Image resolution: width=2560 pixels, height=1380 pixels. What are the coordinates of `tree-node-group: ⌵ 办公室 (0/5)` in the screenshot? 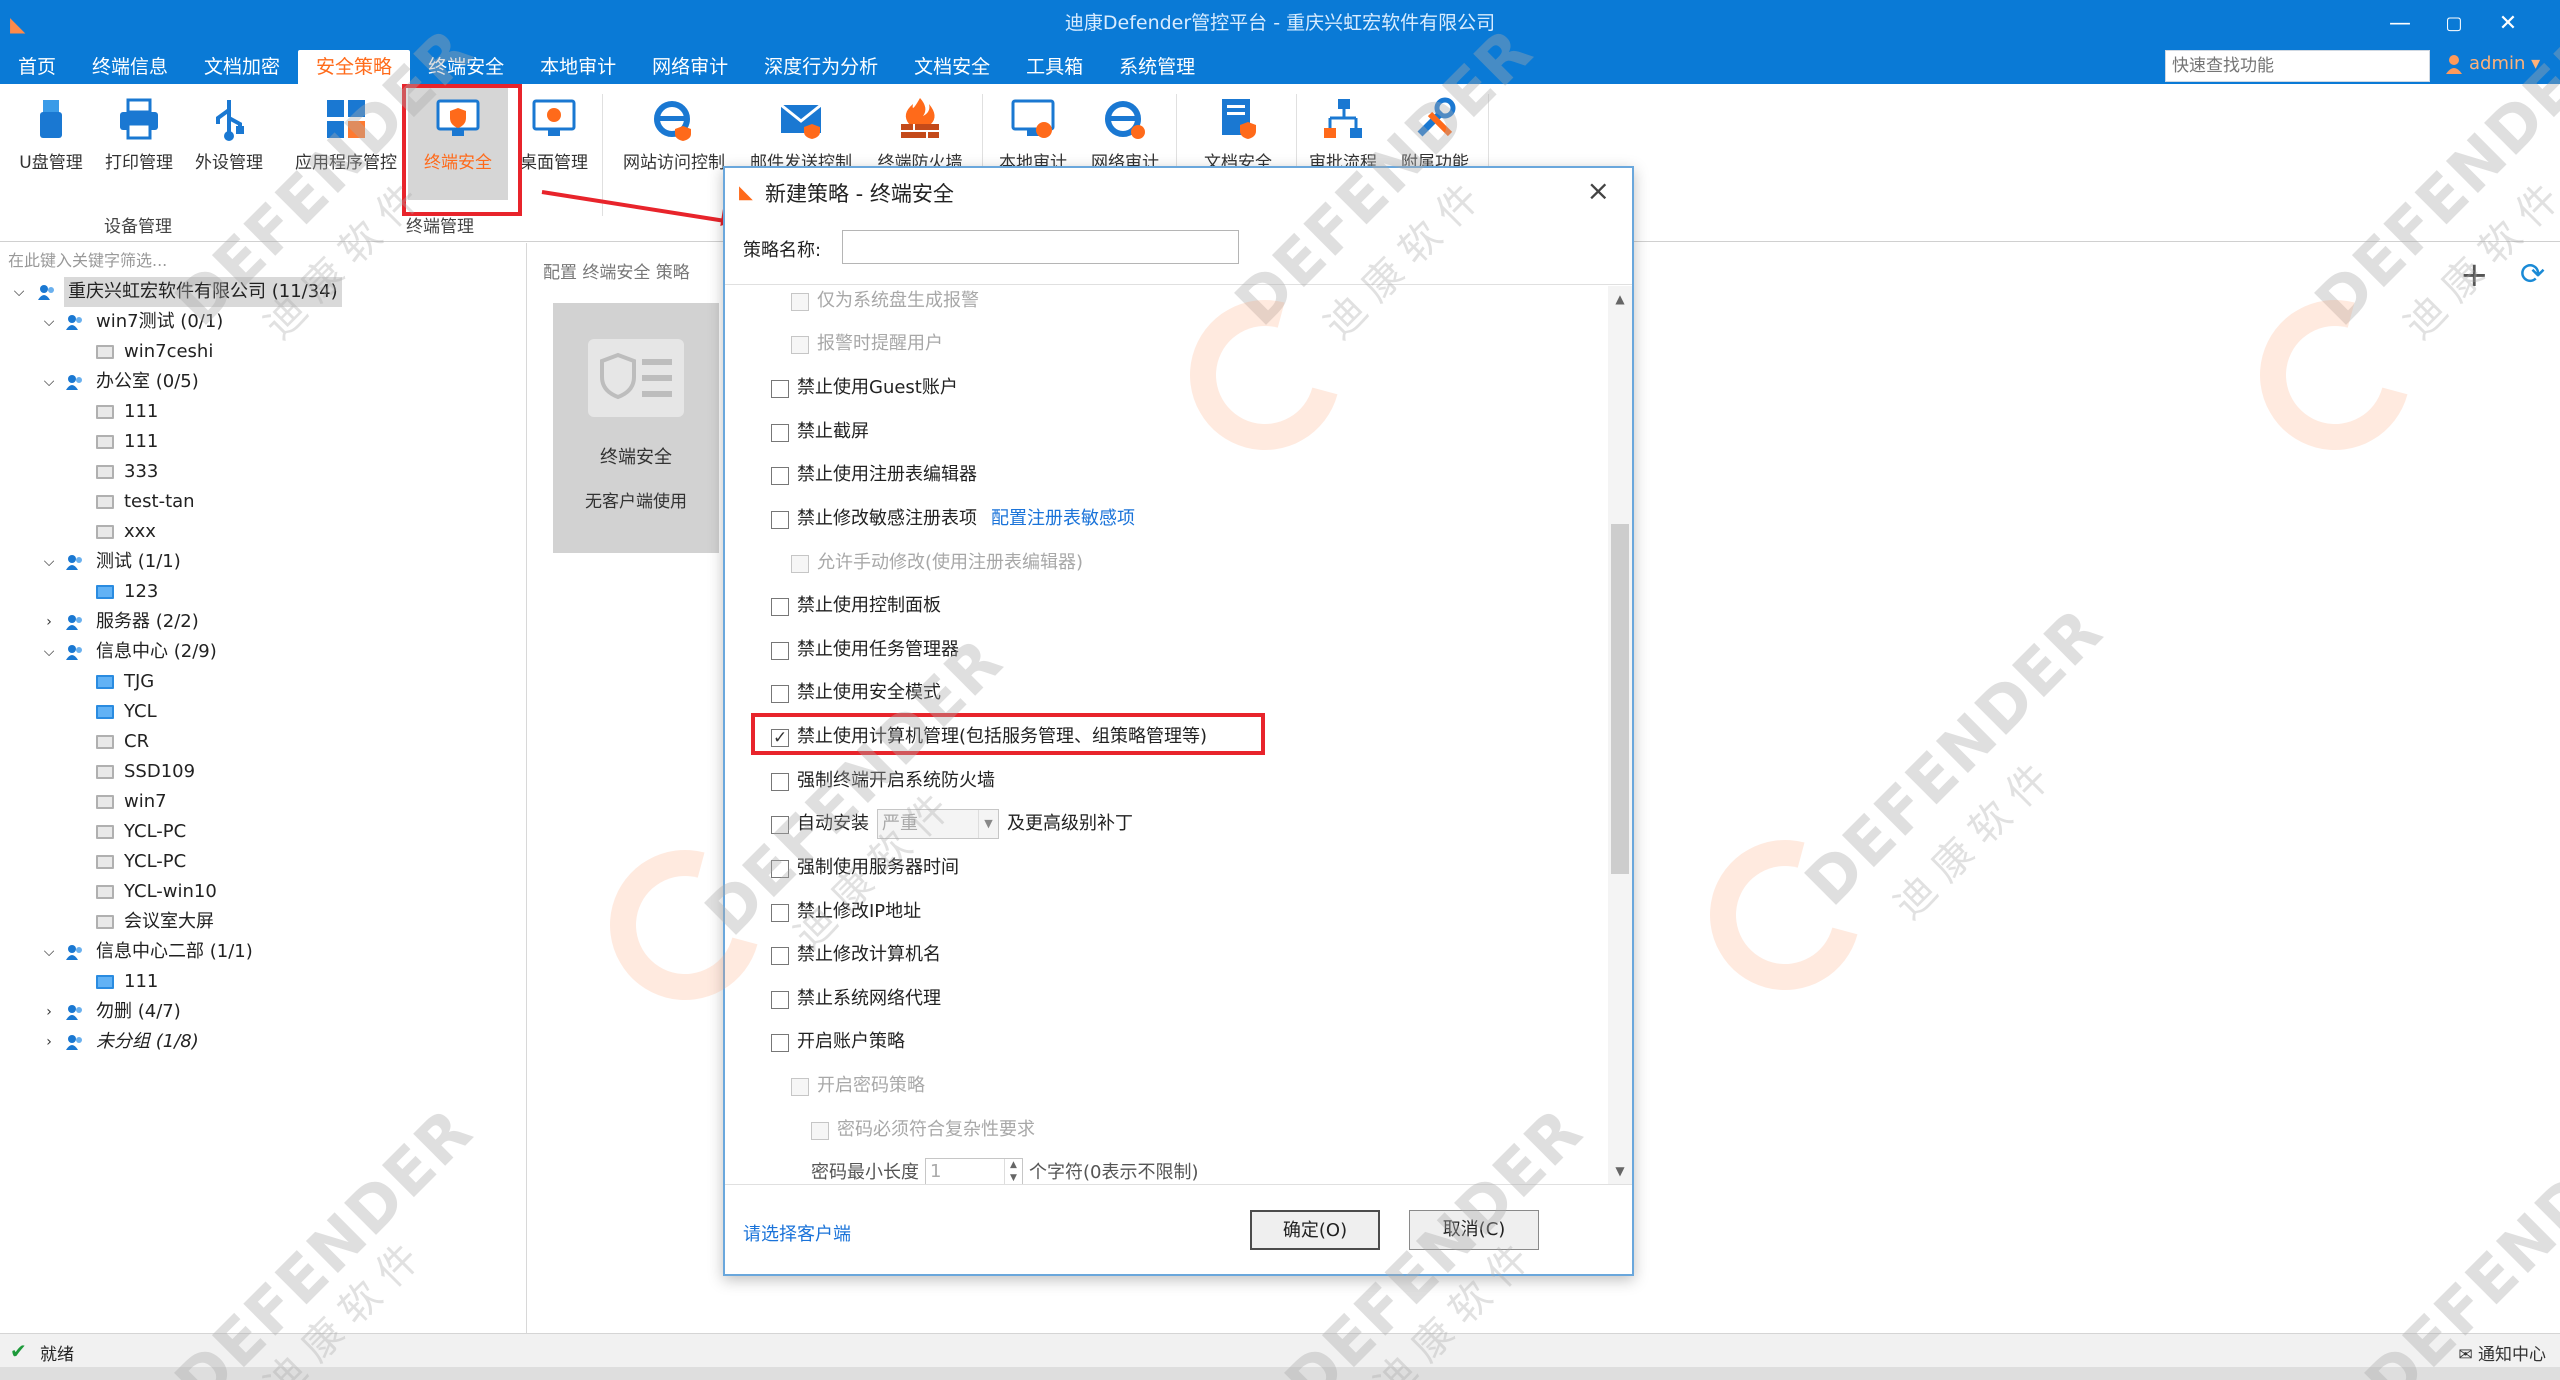 It's located at (263, 382).